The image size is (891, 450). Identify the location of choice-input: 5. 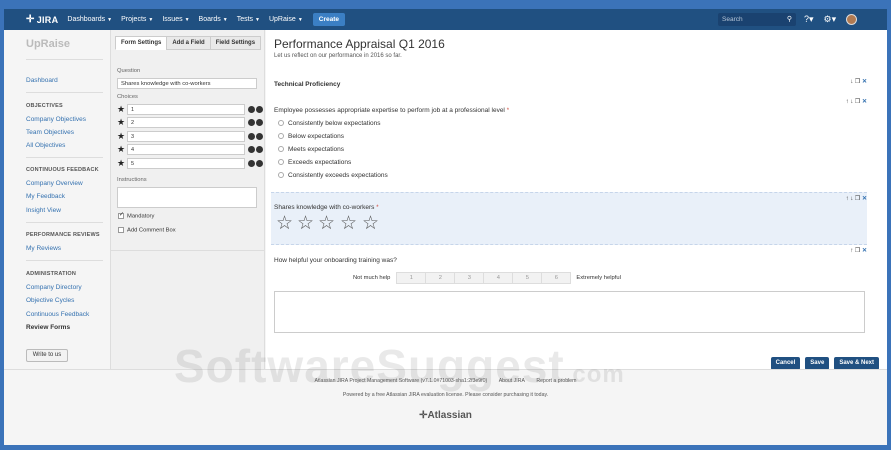
(186, 163).